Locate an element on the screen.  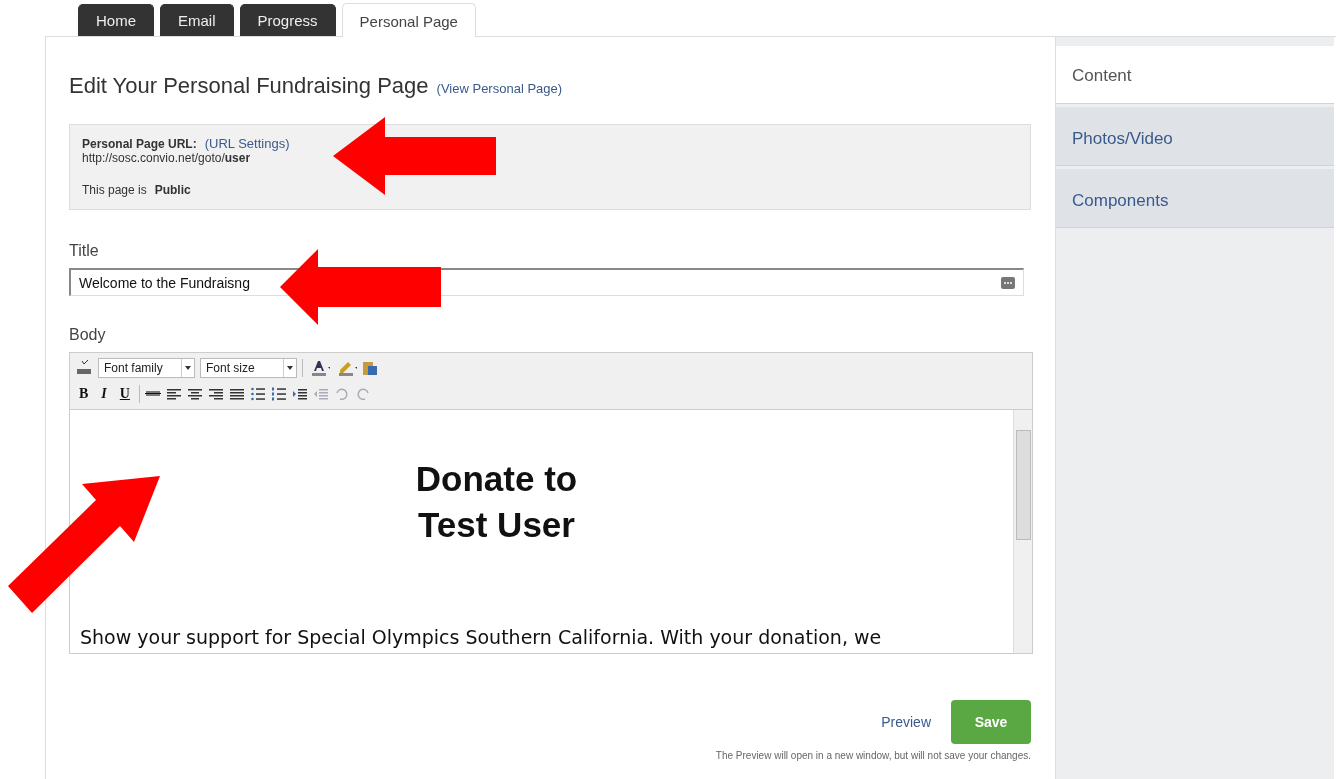
page-title: Edit Your Personal Fundraising Page is located at coordinates (249, 86).